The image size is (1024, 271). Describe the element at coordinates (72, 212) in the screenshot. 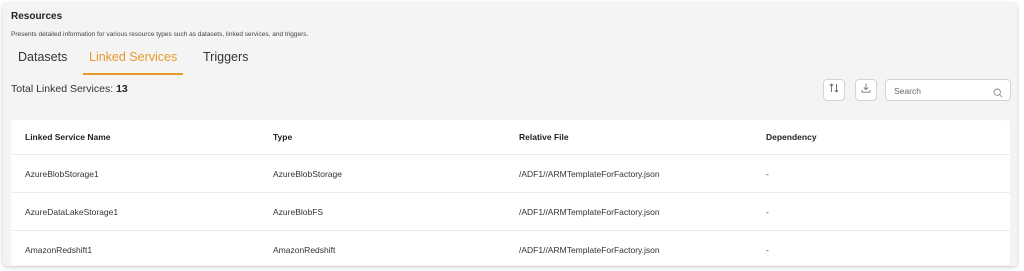

I see `cell-name: AzureDataLakeStorage1` at that location.